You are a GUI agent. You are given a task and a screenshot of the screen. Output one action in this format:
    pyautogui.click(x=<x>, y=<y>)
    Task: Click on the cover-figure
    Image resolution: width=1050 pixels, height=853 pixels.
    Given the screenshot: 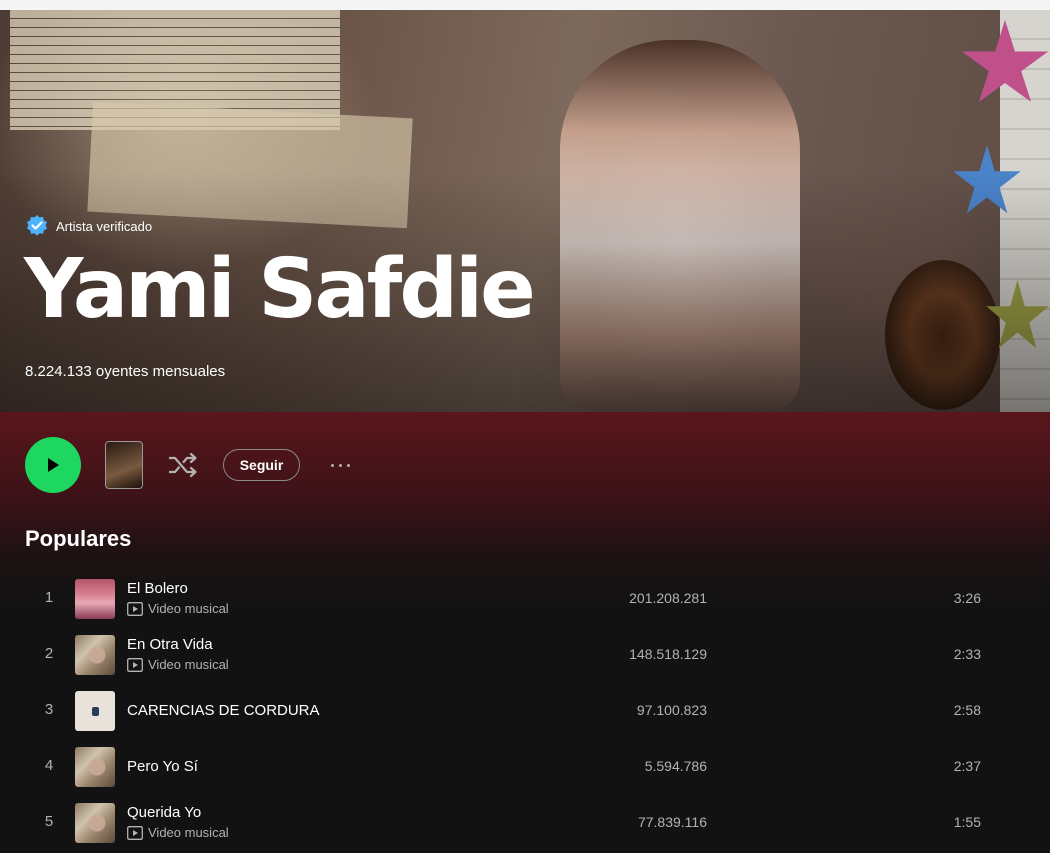 What is the action you would take?
    pyautogui.click(x=95, y=711)
    